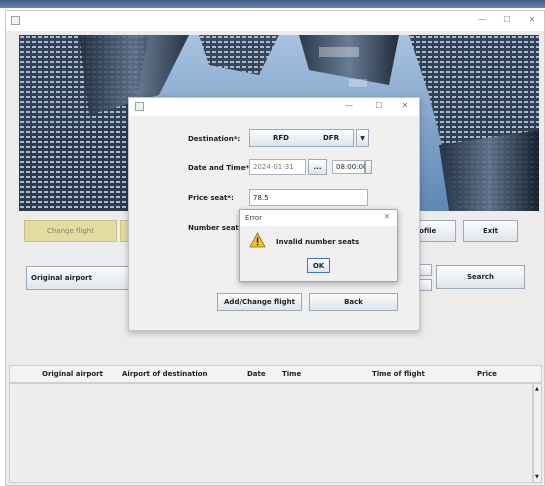 The height and width of the screenshot is (486, 545). Describe the element at coordinates (318, 242) in the screenshot. I see `error-message: Invalid number seats` at that location.